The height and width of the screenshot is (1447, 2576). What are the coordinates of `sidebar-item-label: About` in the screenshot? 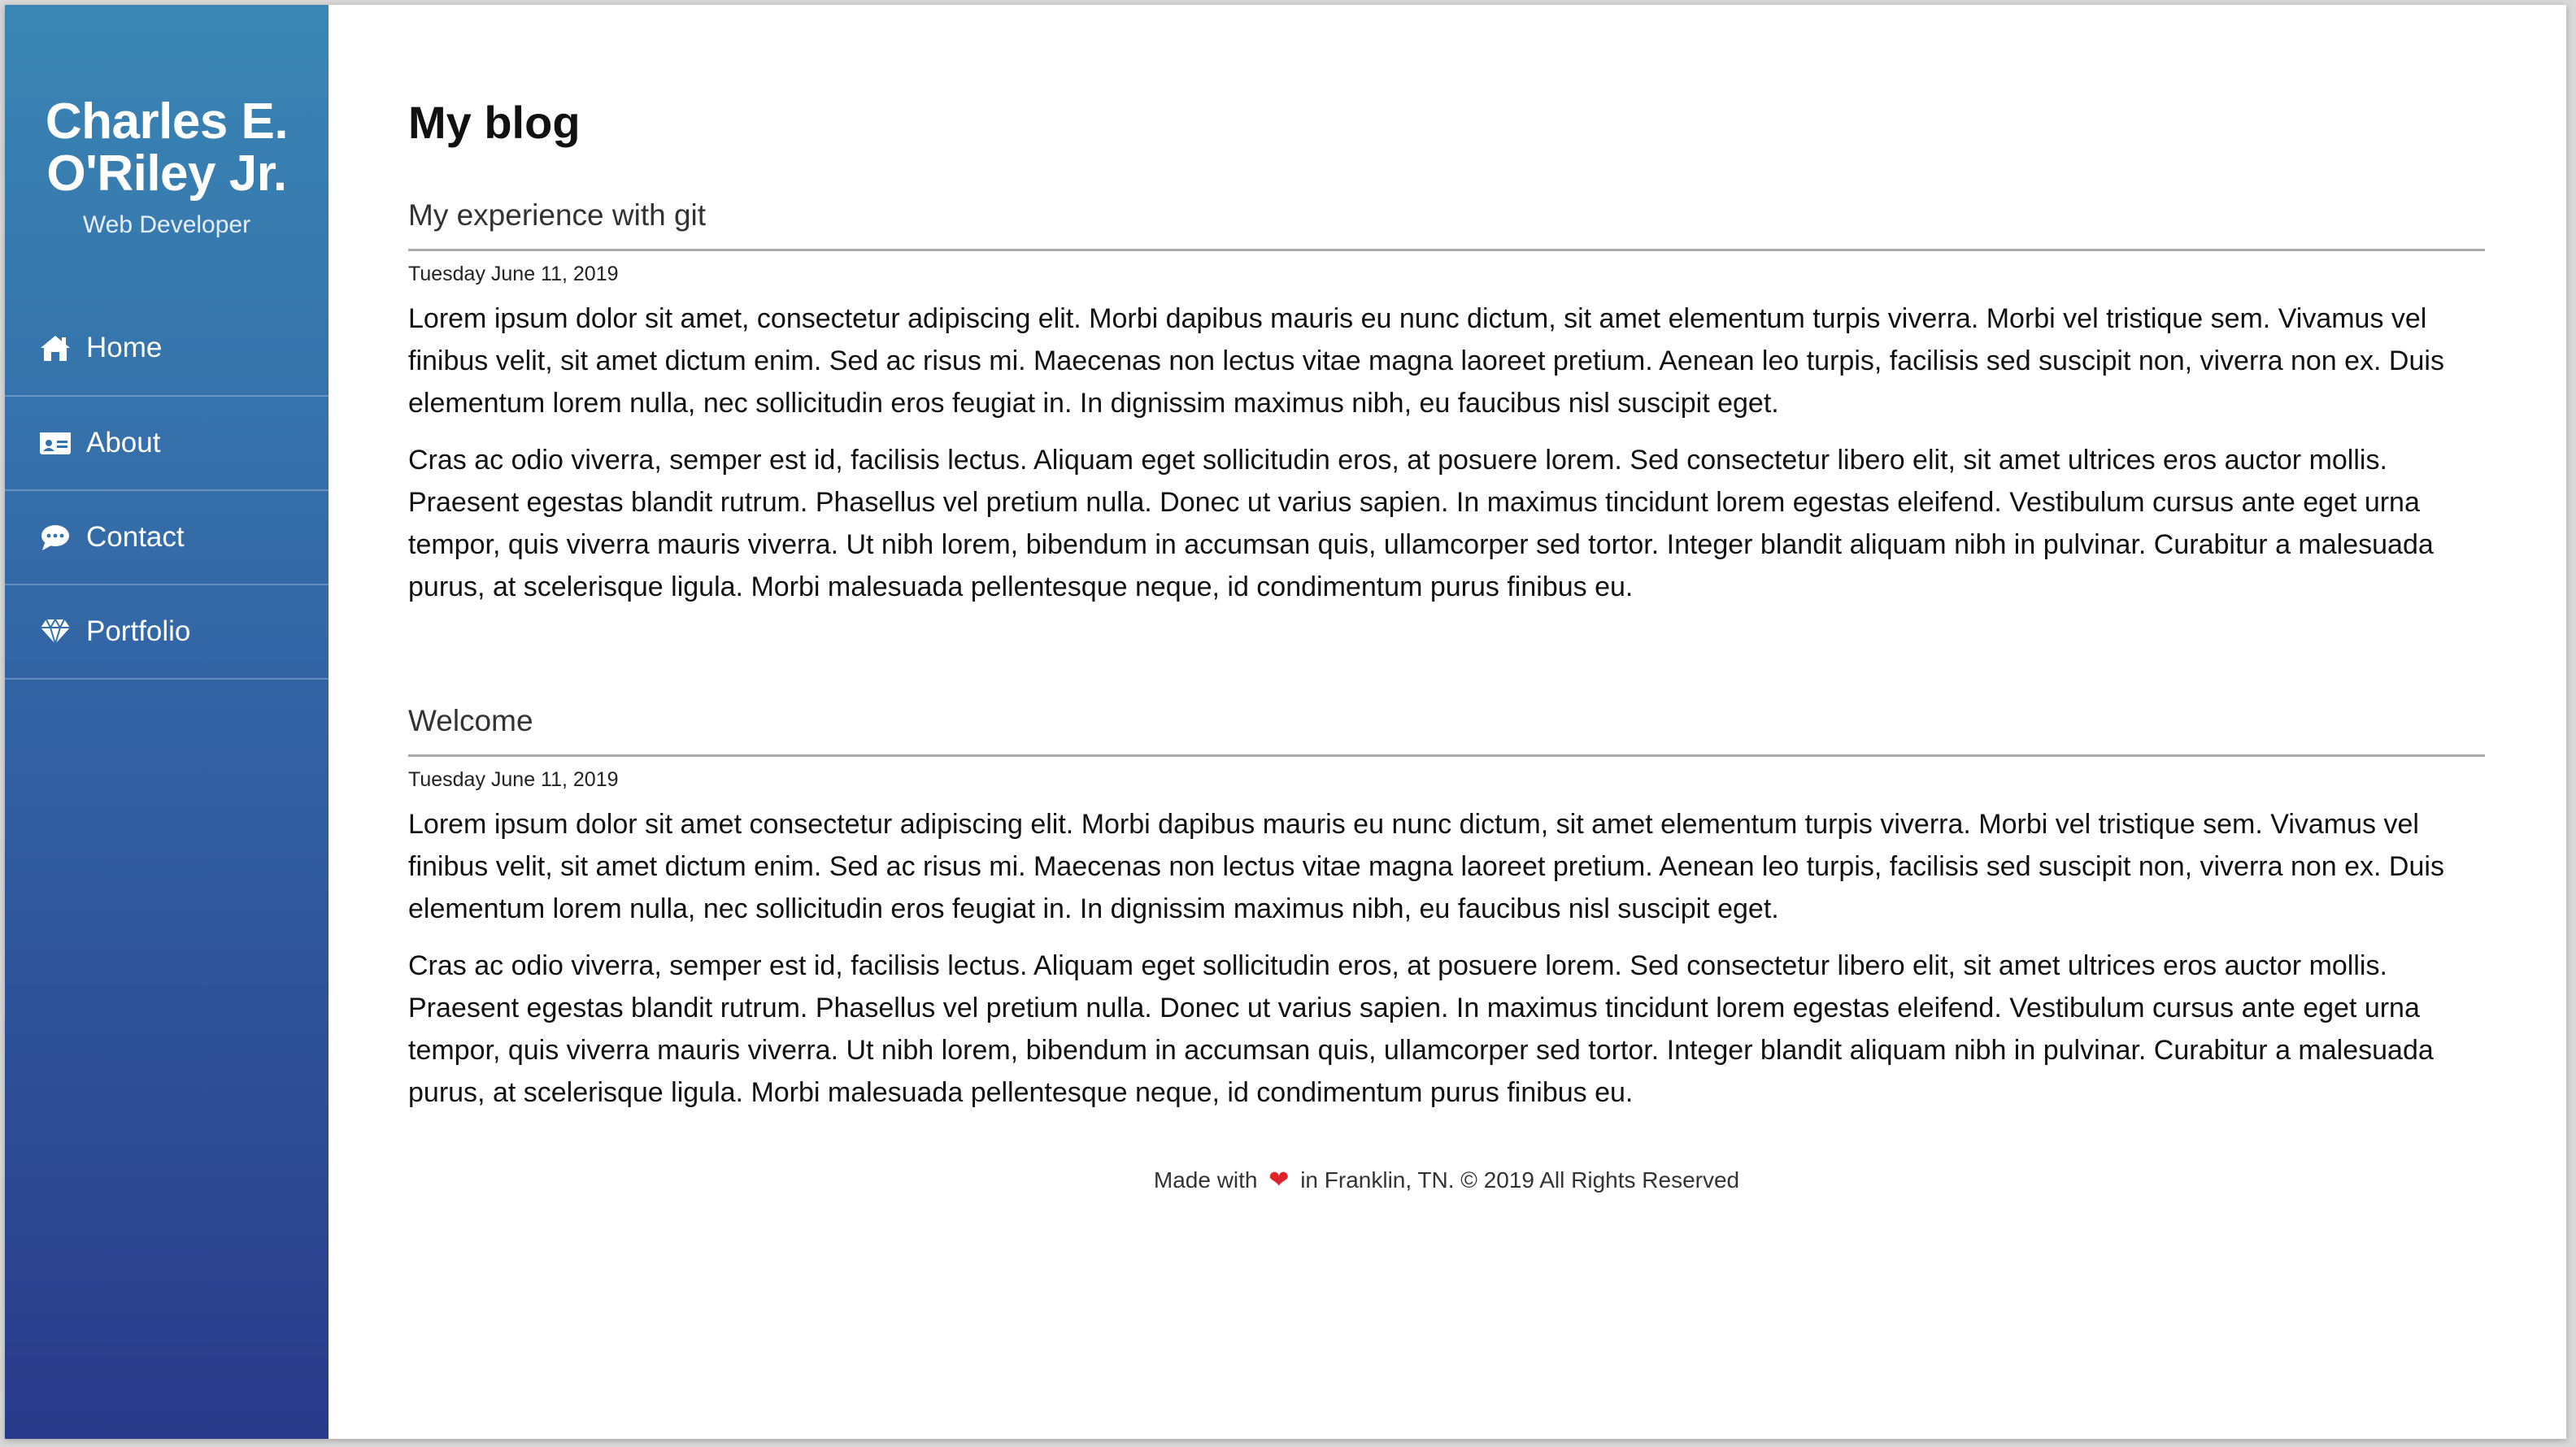 It's located at (124, 442).